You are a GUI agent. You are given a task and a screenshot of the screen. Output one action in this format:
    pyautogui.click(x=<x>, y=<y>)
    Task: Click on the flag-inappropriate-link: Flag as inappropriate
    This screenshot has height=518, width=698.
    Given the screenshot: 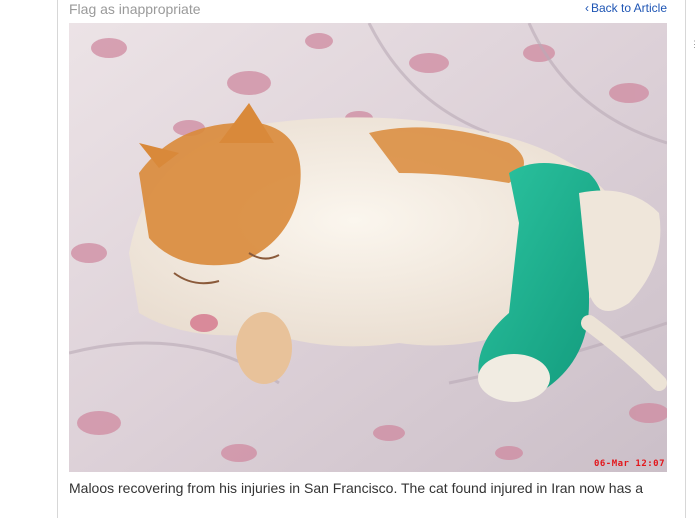 What is the action you would take?
    pyautogui.click(x=135, y=9)
    